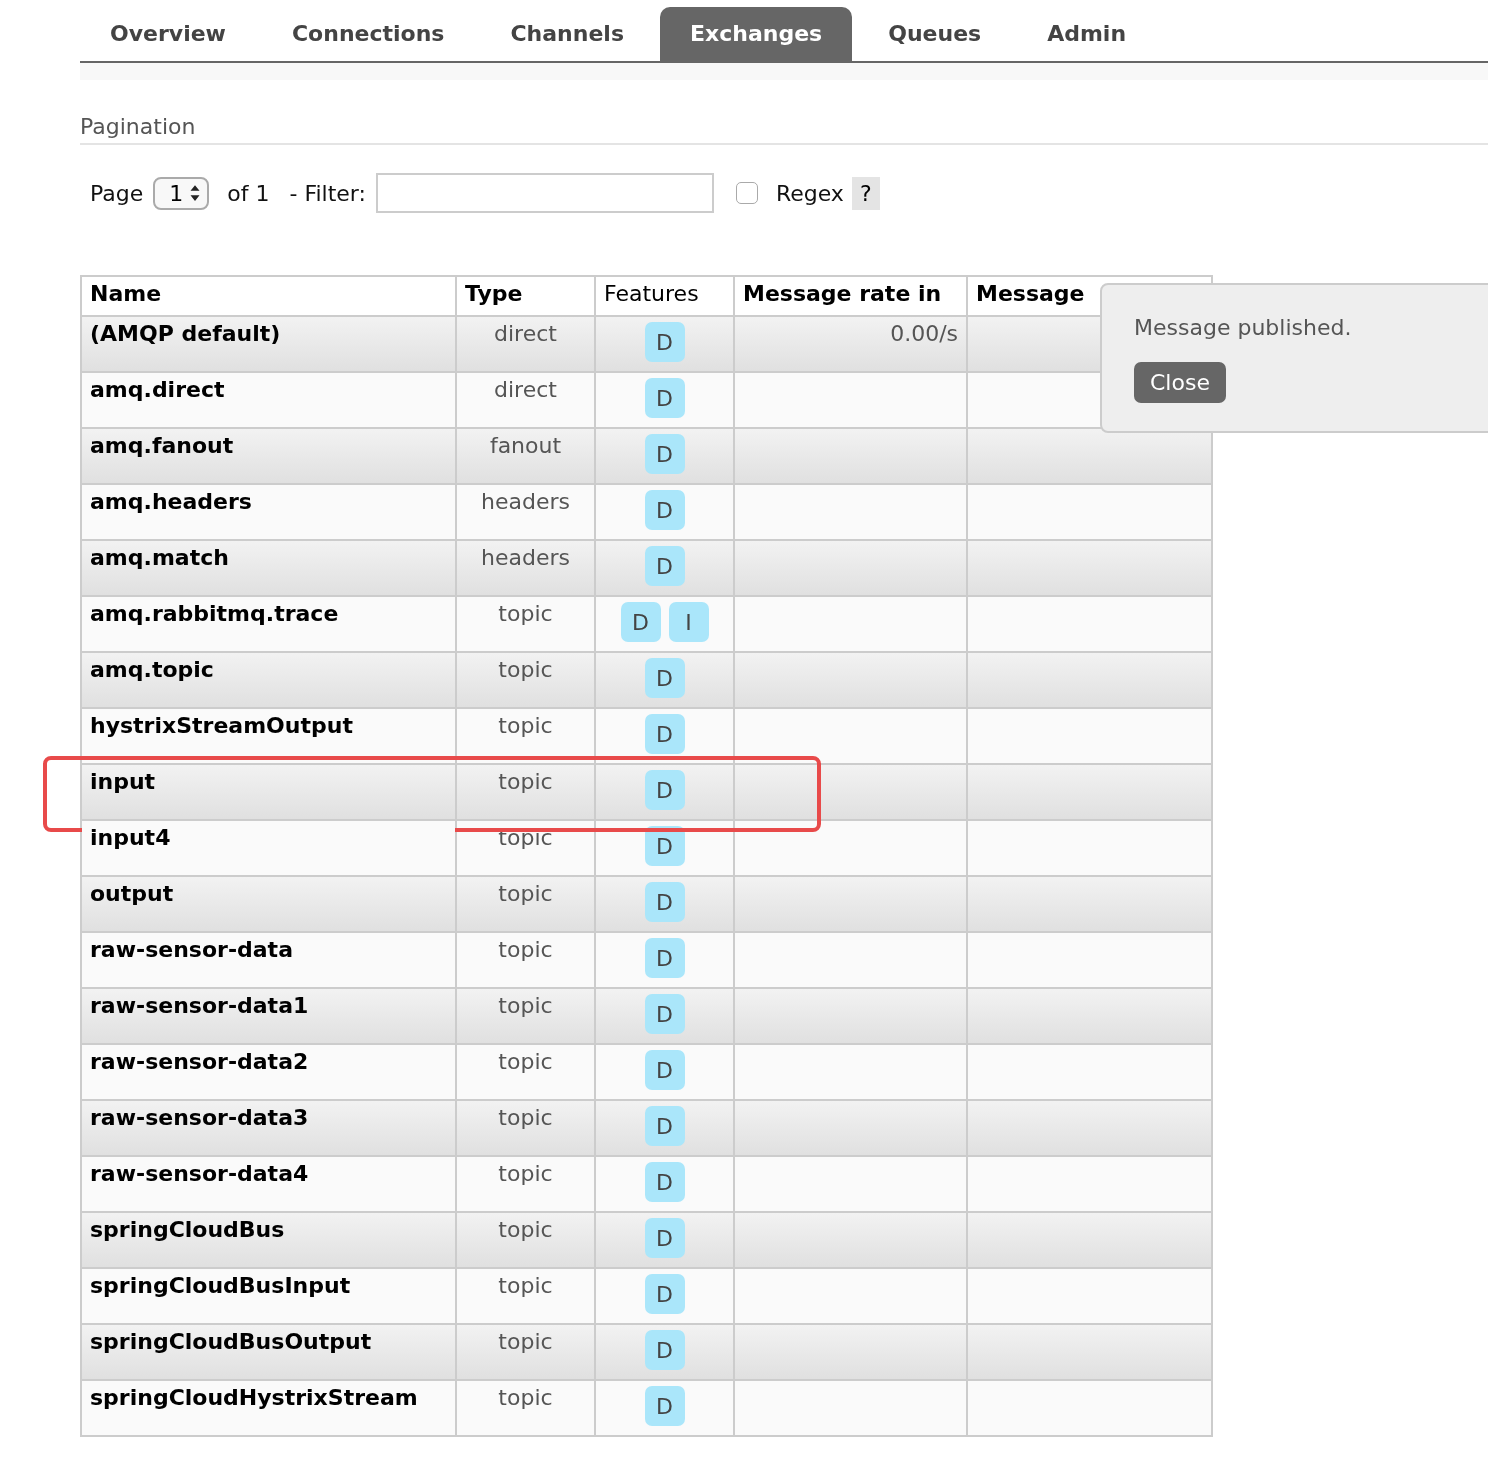 Image resolution: width=1488 pixels, height=1460 pixels. I want to click on exchange-name: (AMQP default), so click(268, 344).